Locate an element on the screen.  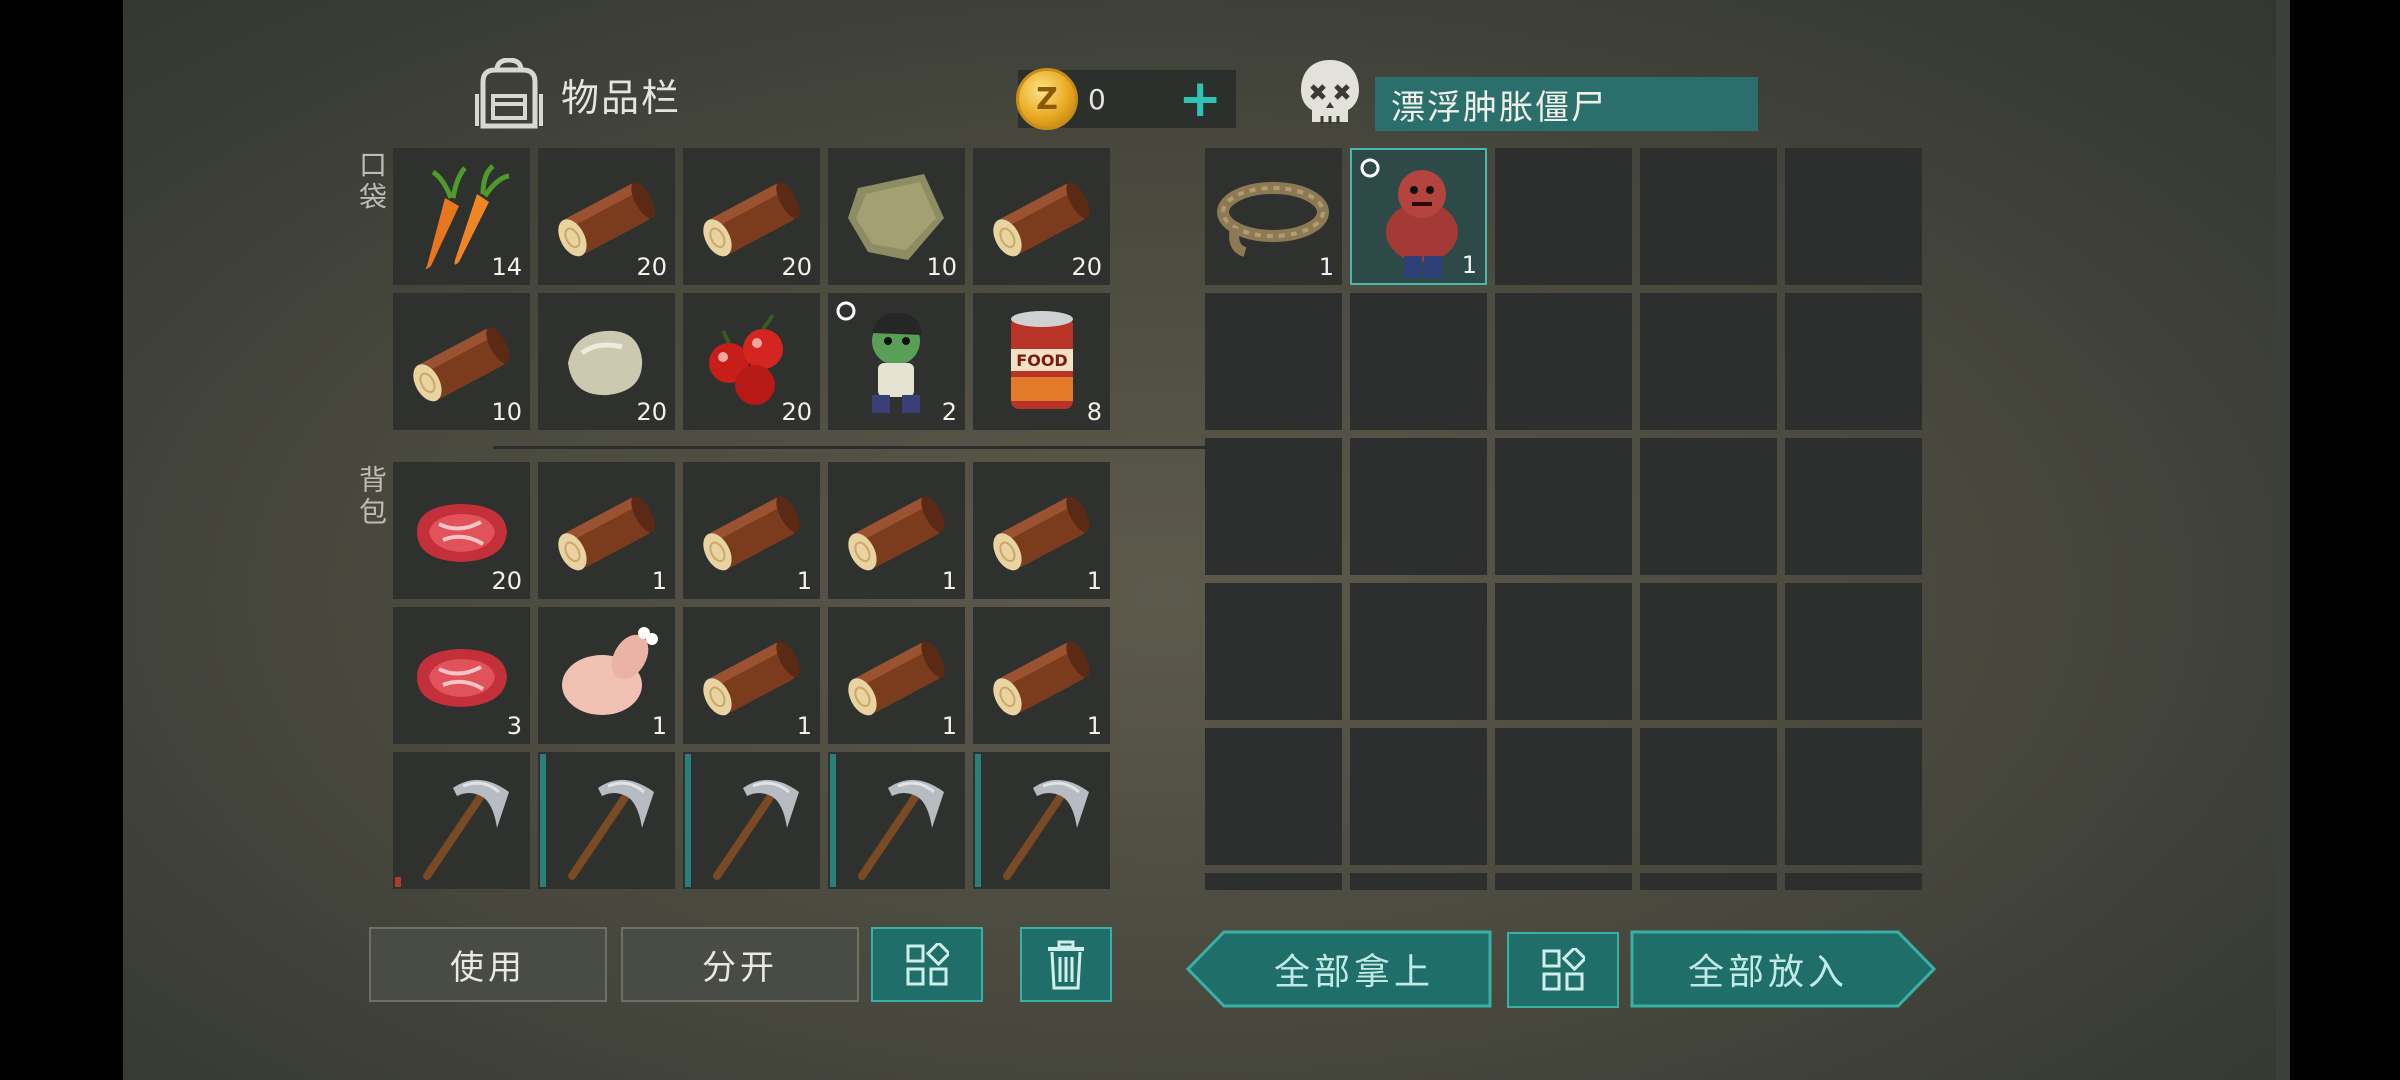
sort-button is located at coordinates (927, 964).